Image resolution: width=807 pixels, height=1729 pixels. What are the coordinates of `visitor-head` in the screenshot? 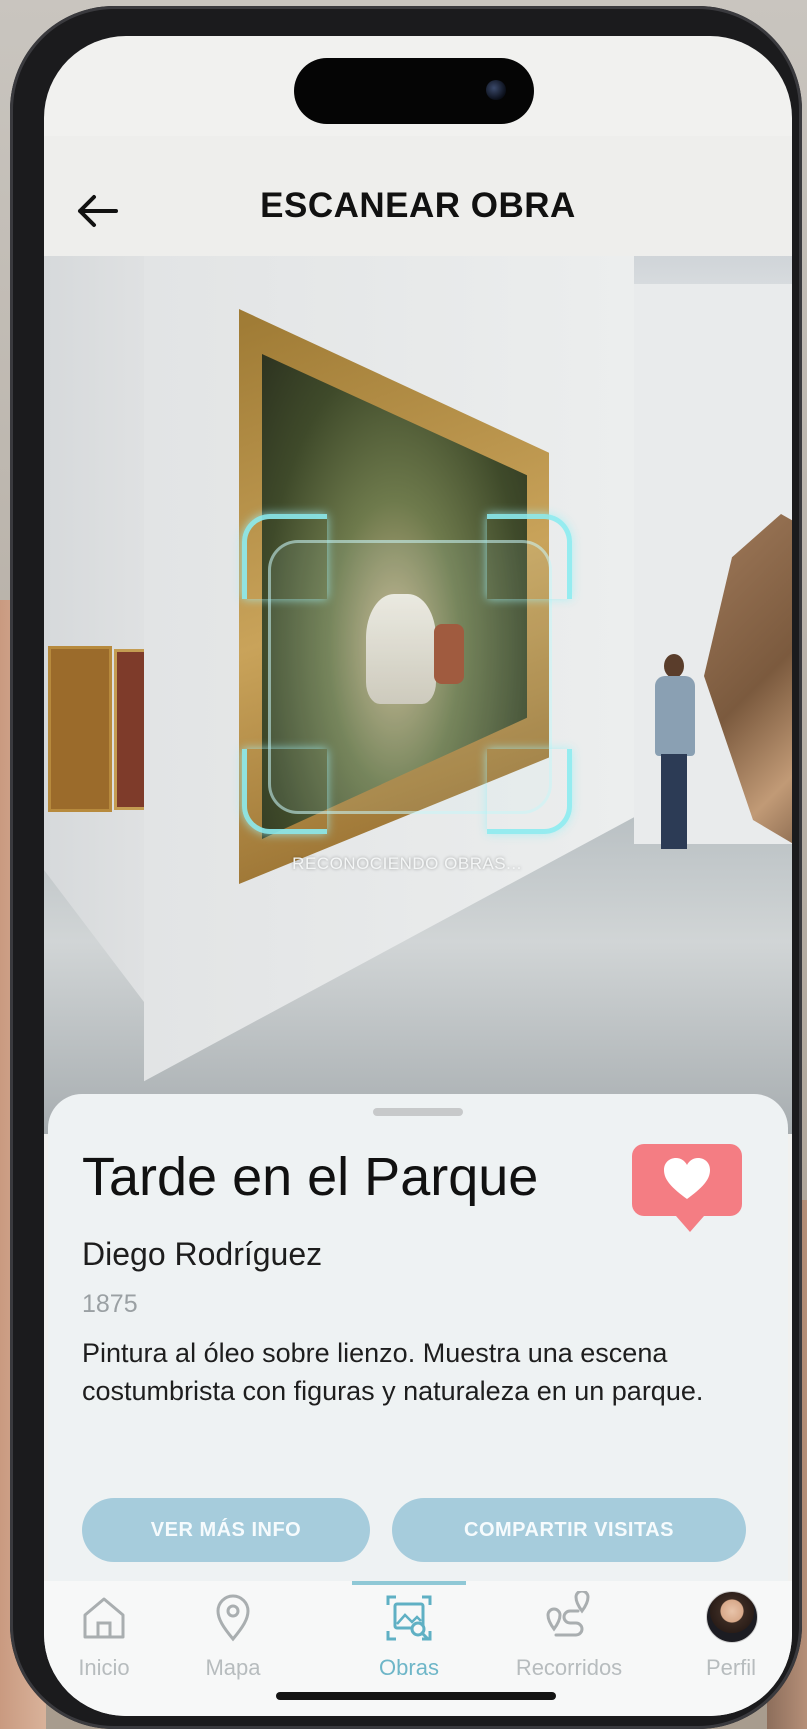 It's located at (674, 666).